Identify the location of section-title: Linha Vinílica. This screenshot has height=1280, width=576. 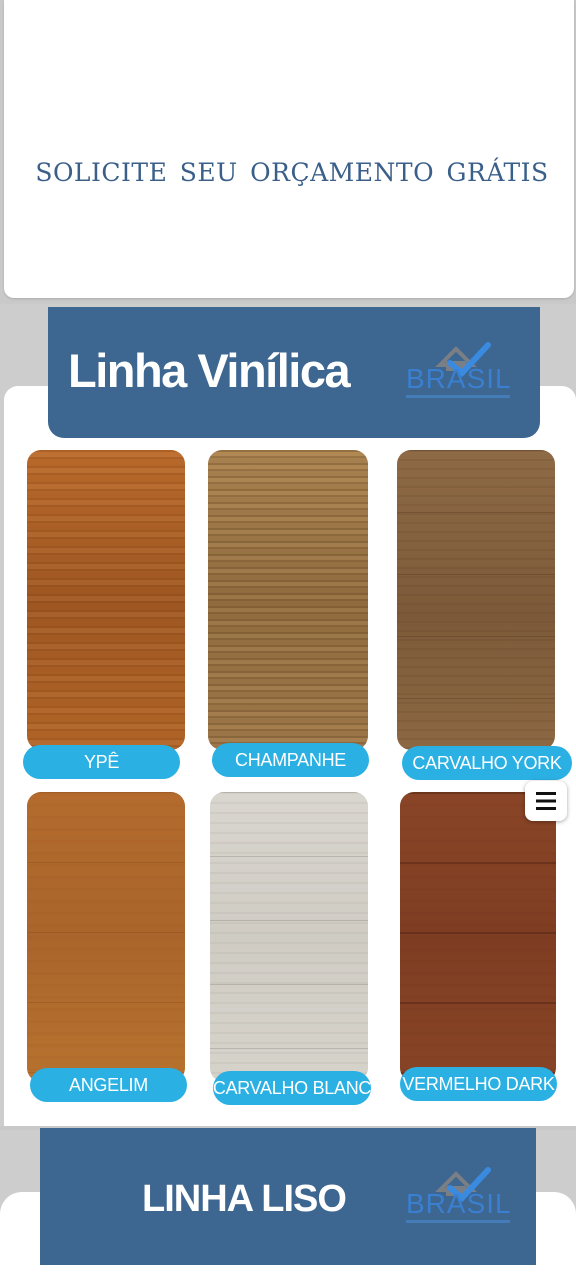
(209, 370).